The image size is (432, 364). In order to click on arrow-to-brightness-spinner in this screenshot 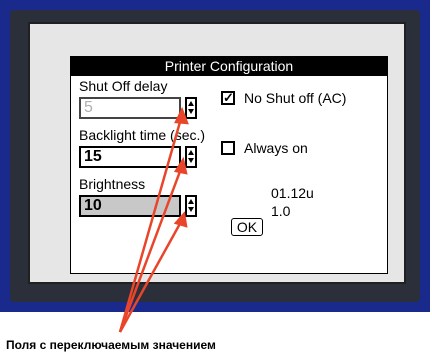, I will do `click(151, 276)`.